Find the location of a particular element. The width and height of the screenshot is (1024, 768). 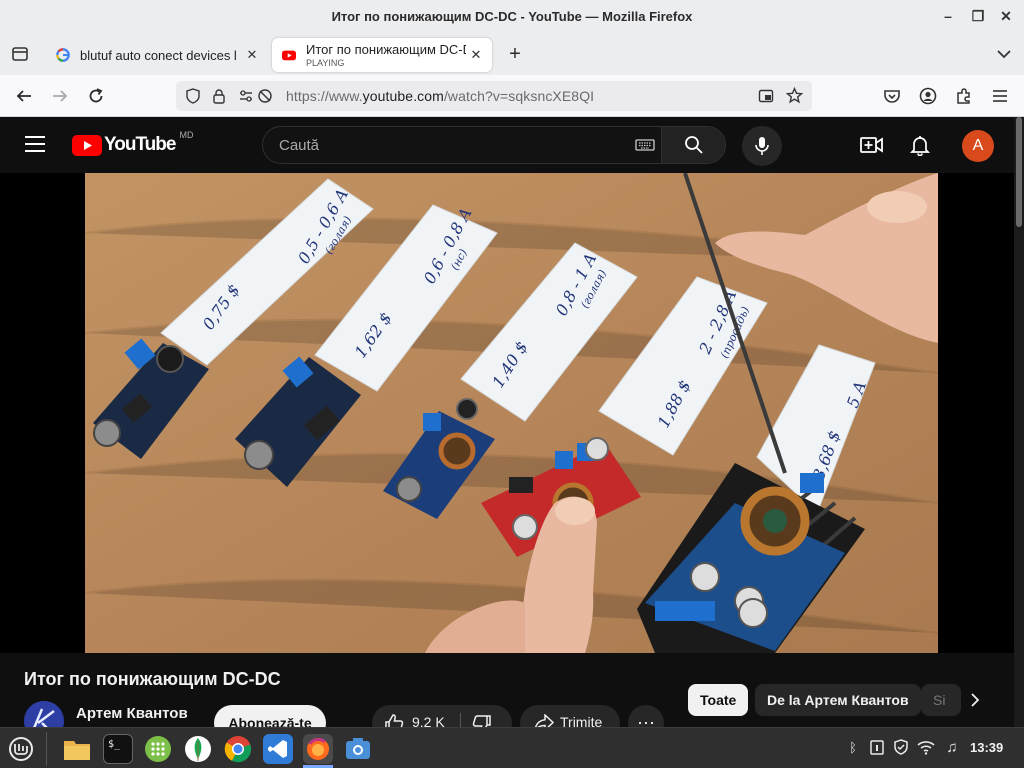

scrollbar-thumb is located at coordinates (1019, 172).